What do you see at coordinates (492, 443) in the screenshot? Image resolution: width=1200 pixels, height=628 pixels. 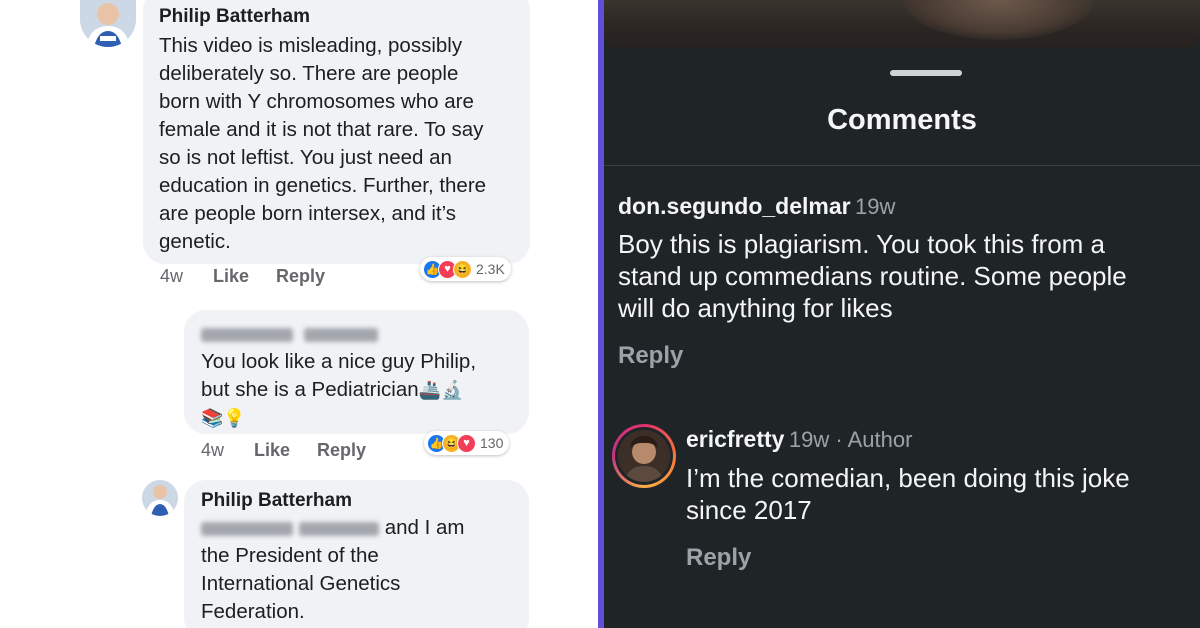 I see `reaction-count: 130` at bounding box center [492, 443].